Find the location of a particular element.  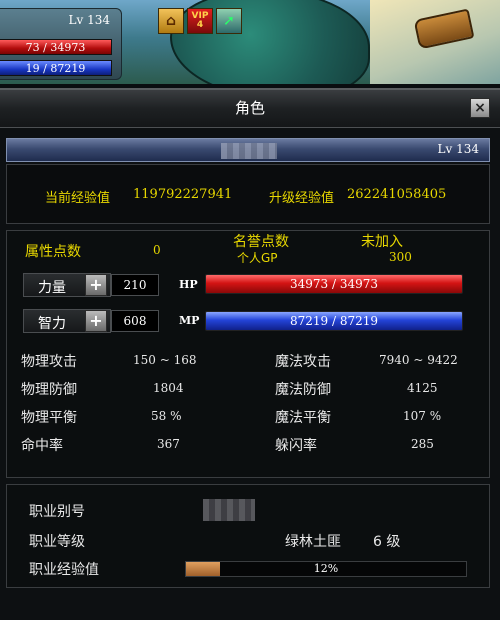

mag-bal-value: 107 % is located at coordinates (422, 416).